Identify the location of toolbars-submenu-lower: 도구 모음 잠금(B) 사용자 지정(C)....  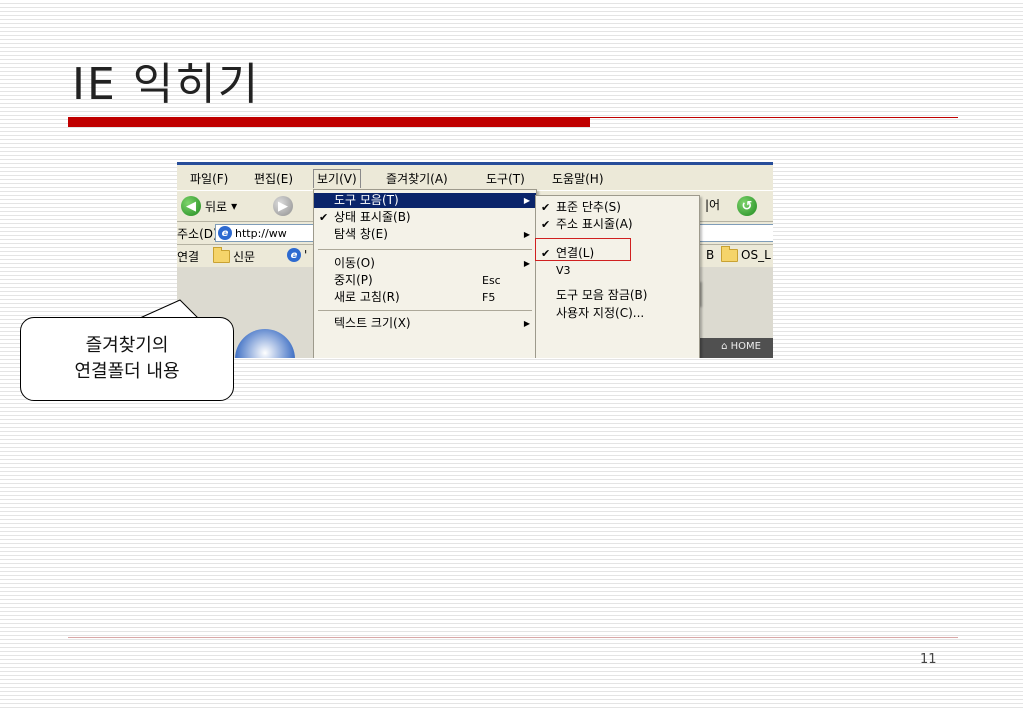
(617, 319).